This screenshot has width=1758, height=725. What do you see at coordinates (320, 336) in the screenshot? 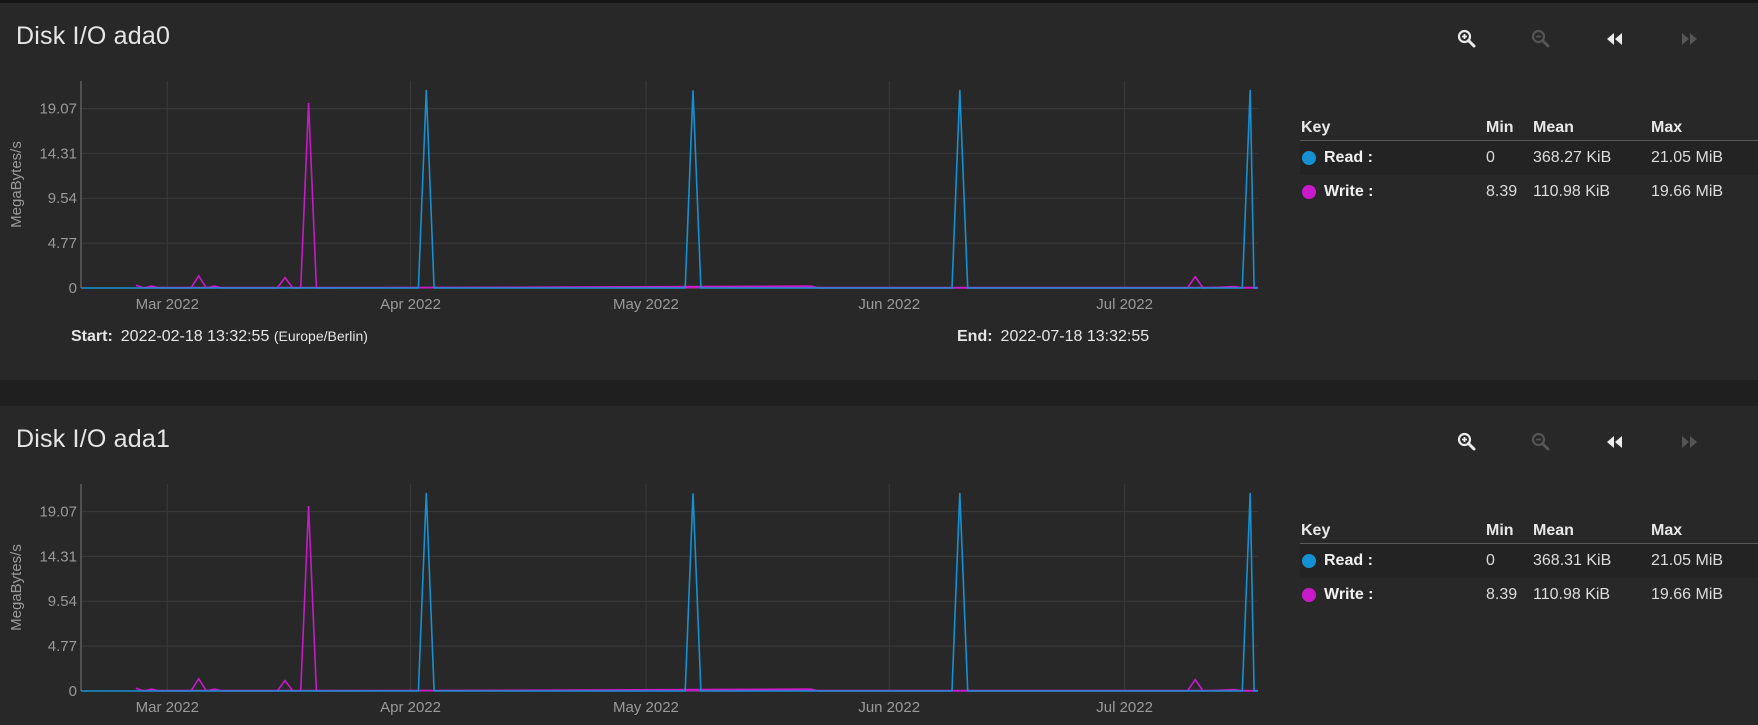
I see `timezone: (Europe/Berlin)` at bounding box center [320, 336].